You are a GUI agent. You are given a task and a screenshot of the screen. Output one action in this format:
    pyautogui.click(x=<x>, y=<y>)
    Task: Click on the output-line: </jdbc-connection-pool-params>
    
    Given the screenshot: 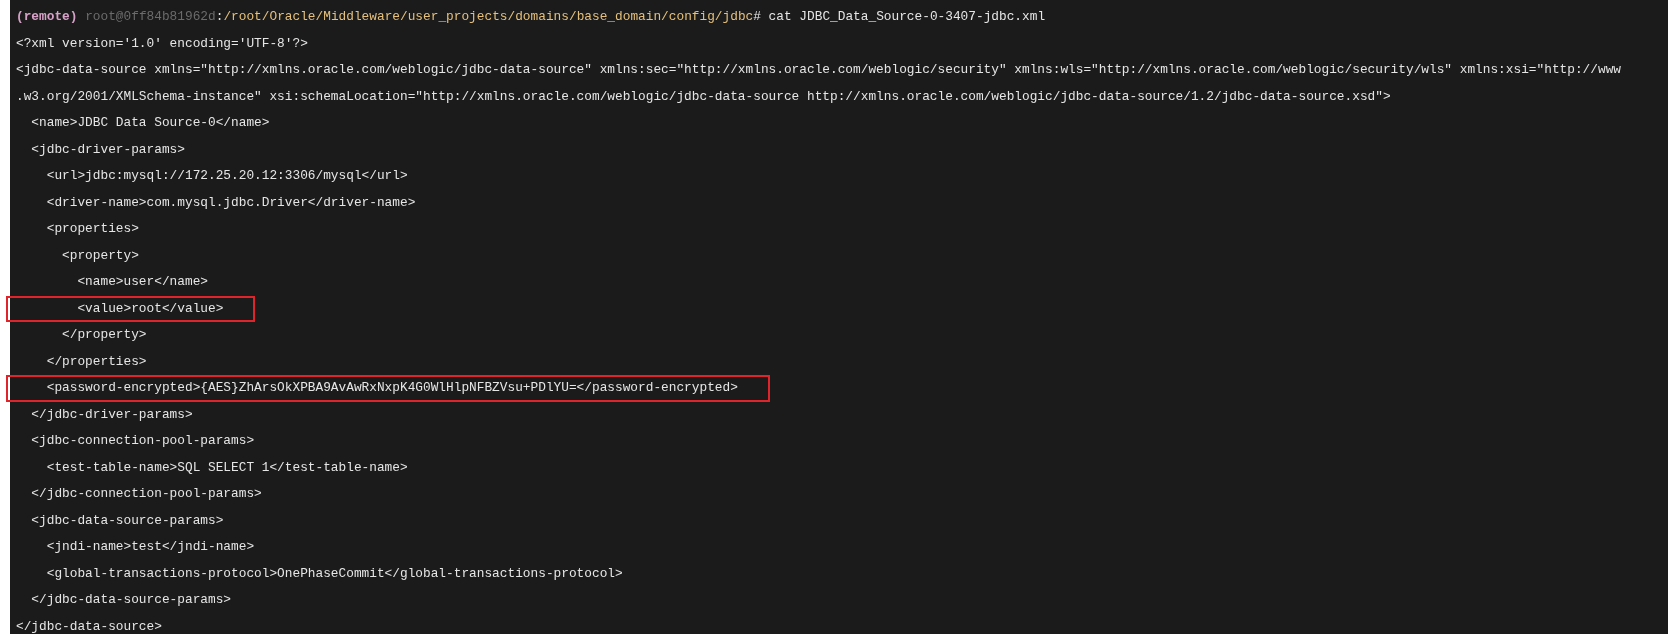 What is the action you would take?
    pyautogui.click(x=146, y=494)
    